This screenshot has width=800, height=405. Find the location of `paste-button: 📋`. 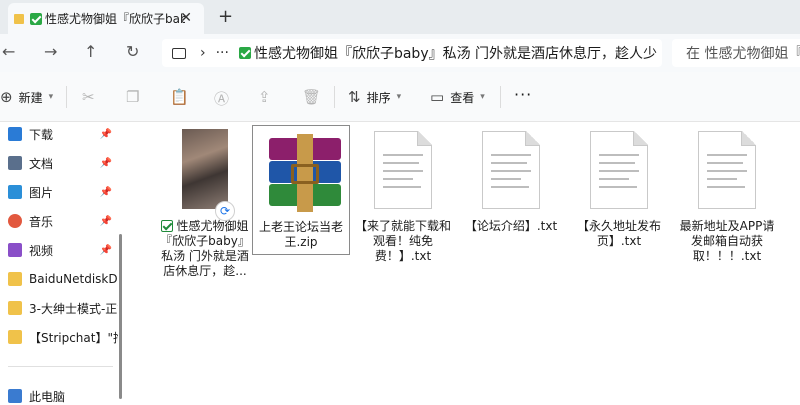

paste-button: 📋 is located at coordinates (182, 97).